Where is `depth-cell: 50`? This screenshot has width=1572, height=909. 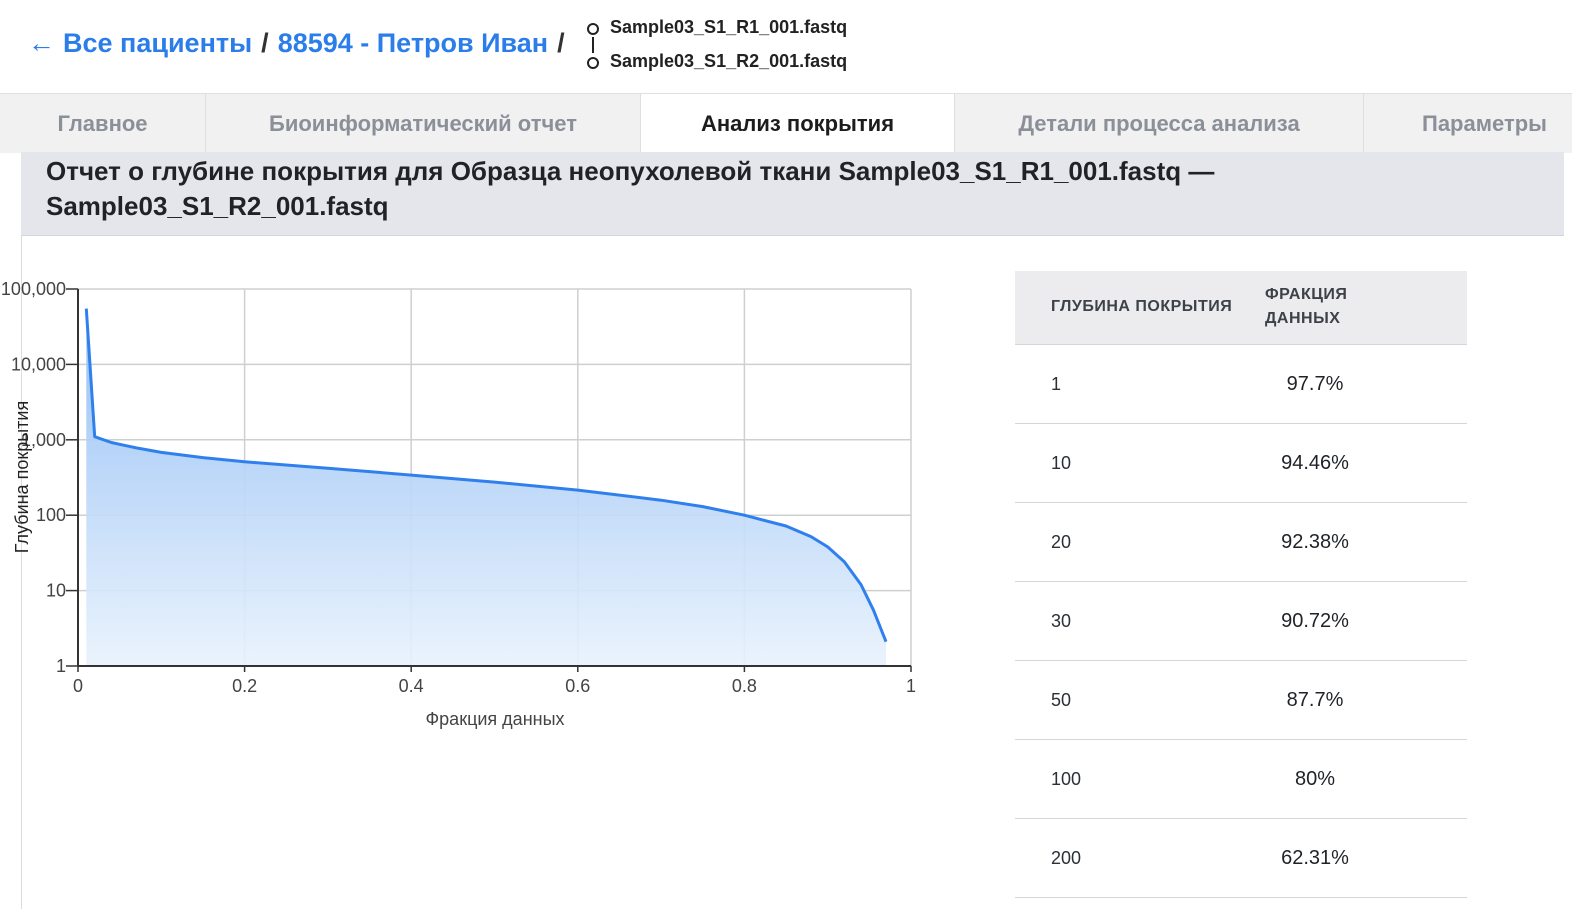
depth-cell: 50 is located at coordinates (1061, 699).